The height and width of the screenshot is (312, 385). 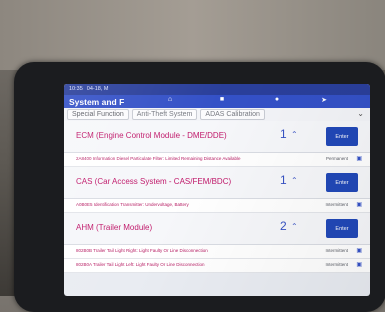 I want to click on status-bar: 10:35 04-18, M, so click(x=217, y=89).